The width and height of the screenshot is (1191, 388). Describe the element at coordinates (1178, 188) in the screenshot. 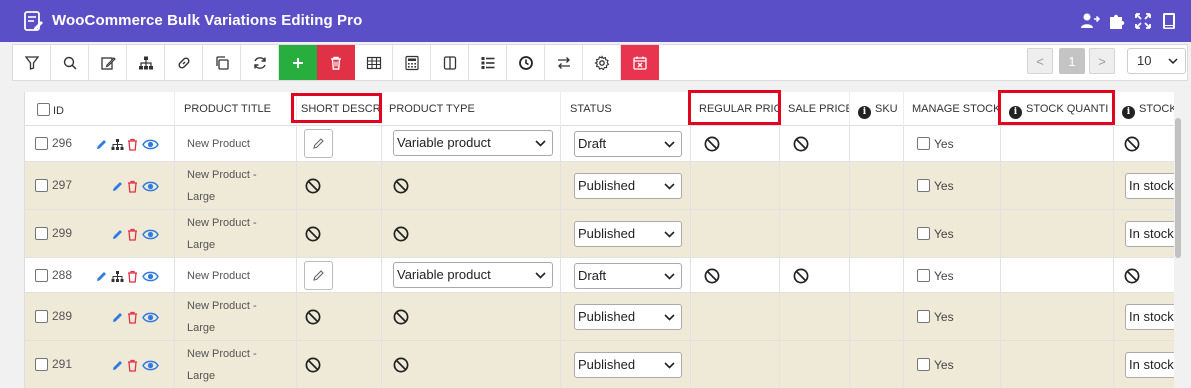

I see `scrollbar-thumb` at that location.